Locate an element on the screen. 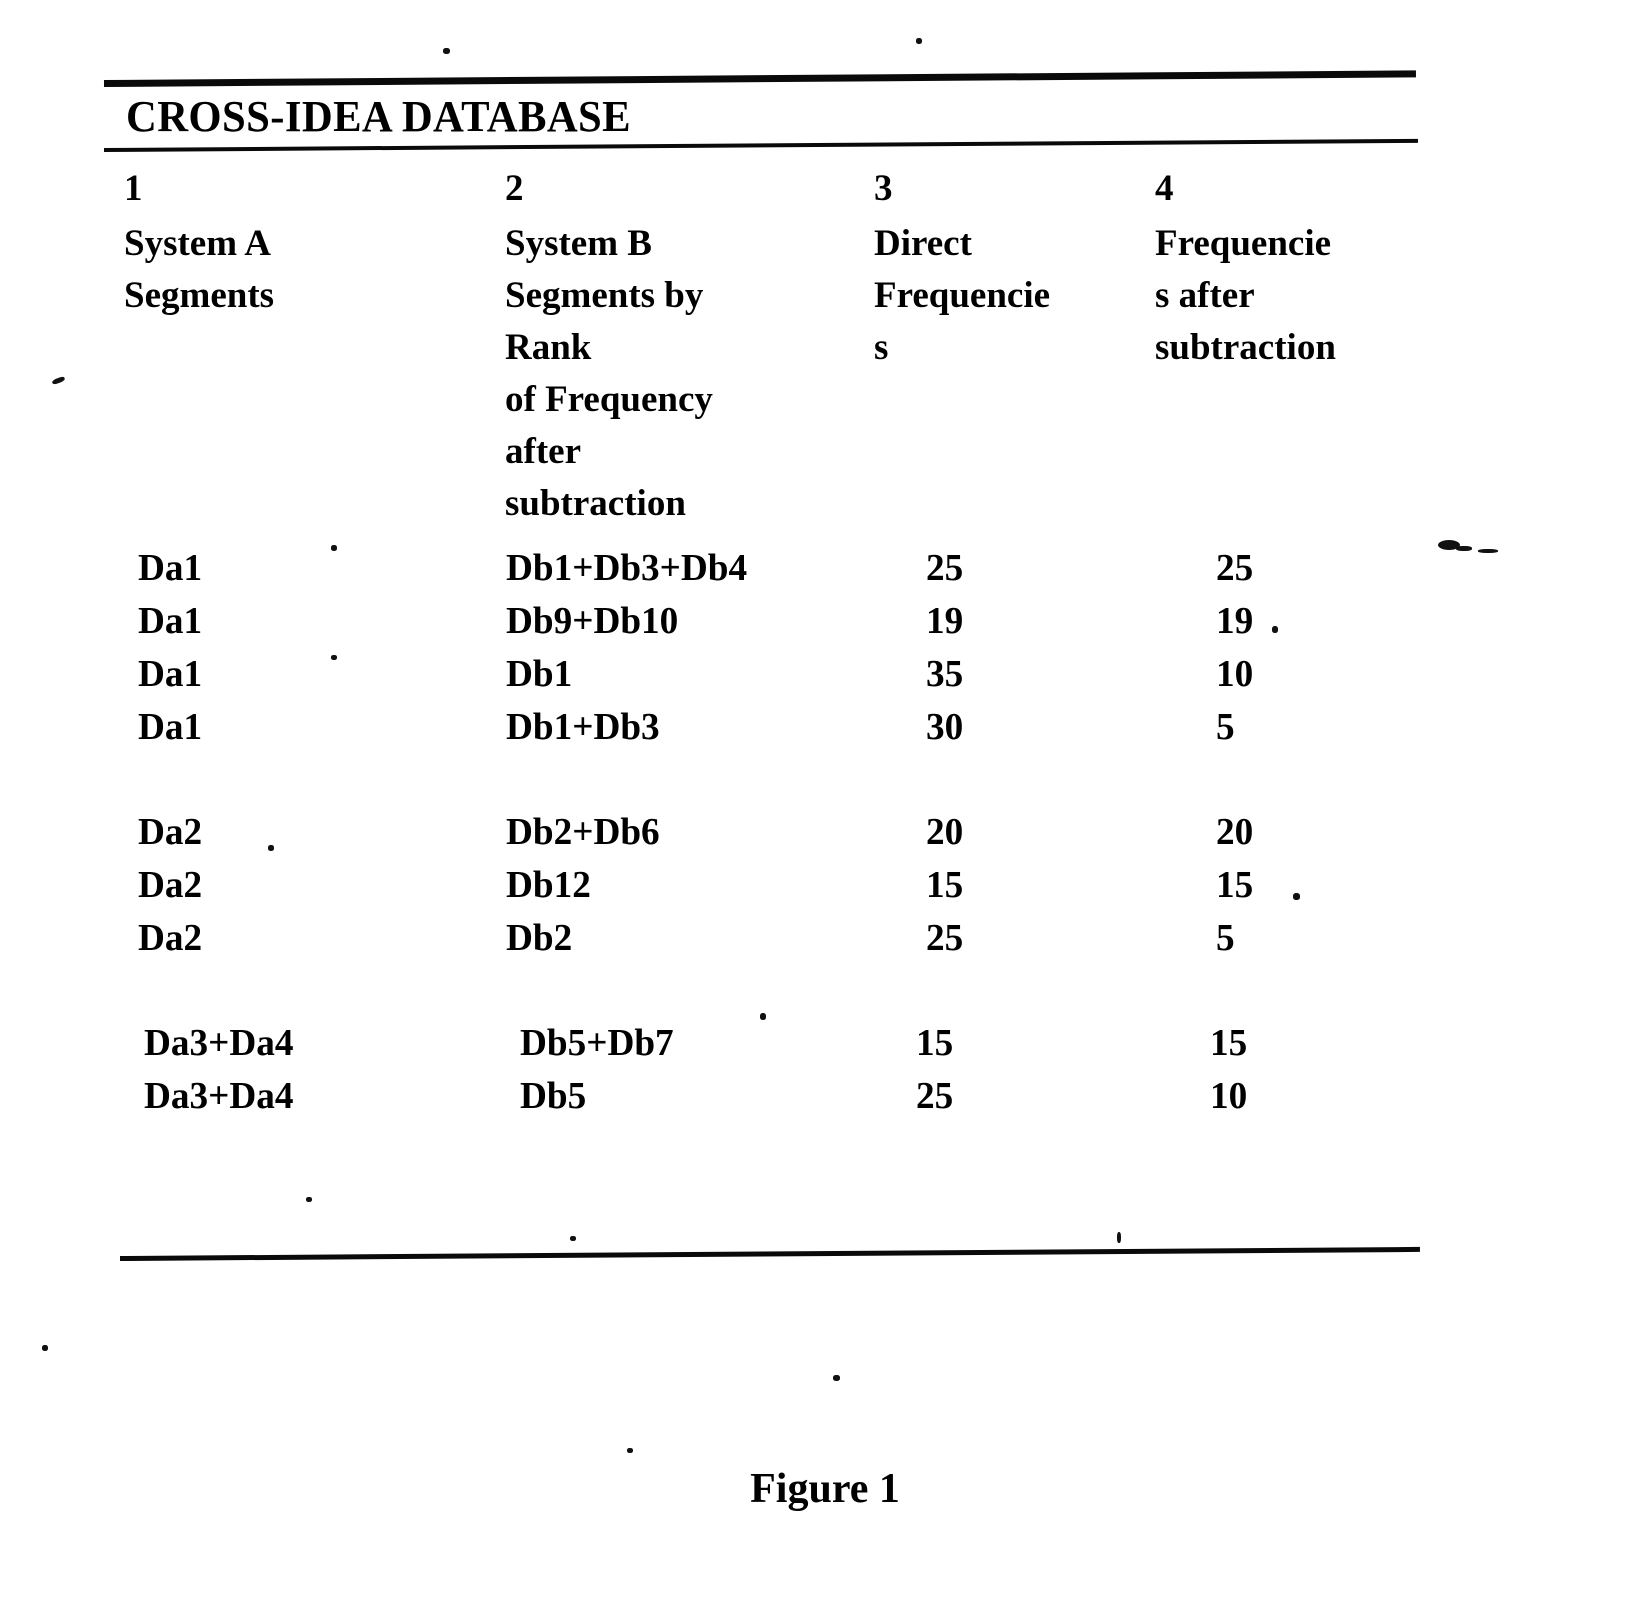 The width and height of the screenshot is (1650, 1612). column-header-4: 4 Frequencie s after subtraction is located at coordinates (1305, 267).